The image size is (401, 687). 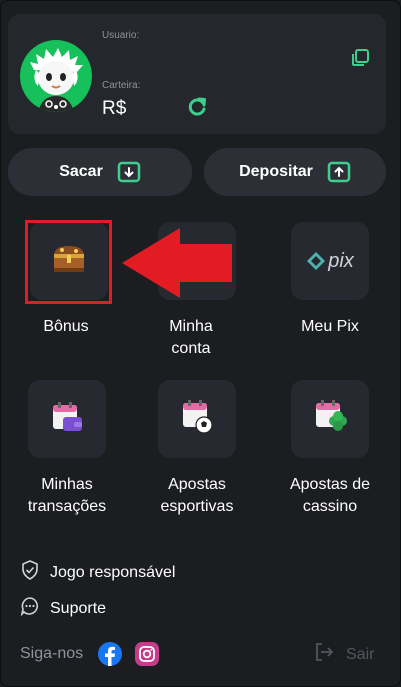 I want to click on avatar, so click(x=56, y=76).